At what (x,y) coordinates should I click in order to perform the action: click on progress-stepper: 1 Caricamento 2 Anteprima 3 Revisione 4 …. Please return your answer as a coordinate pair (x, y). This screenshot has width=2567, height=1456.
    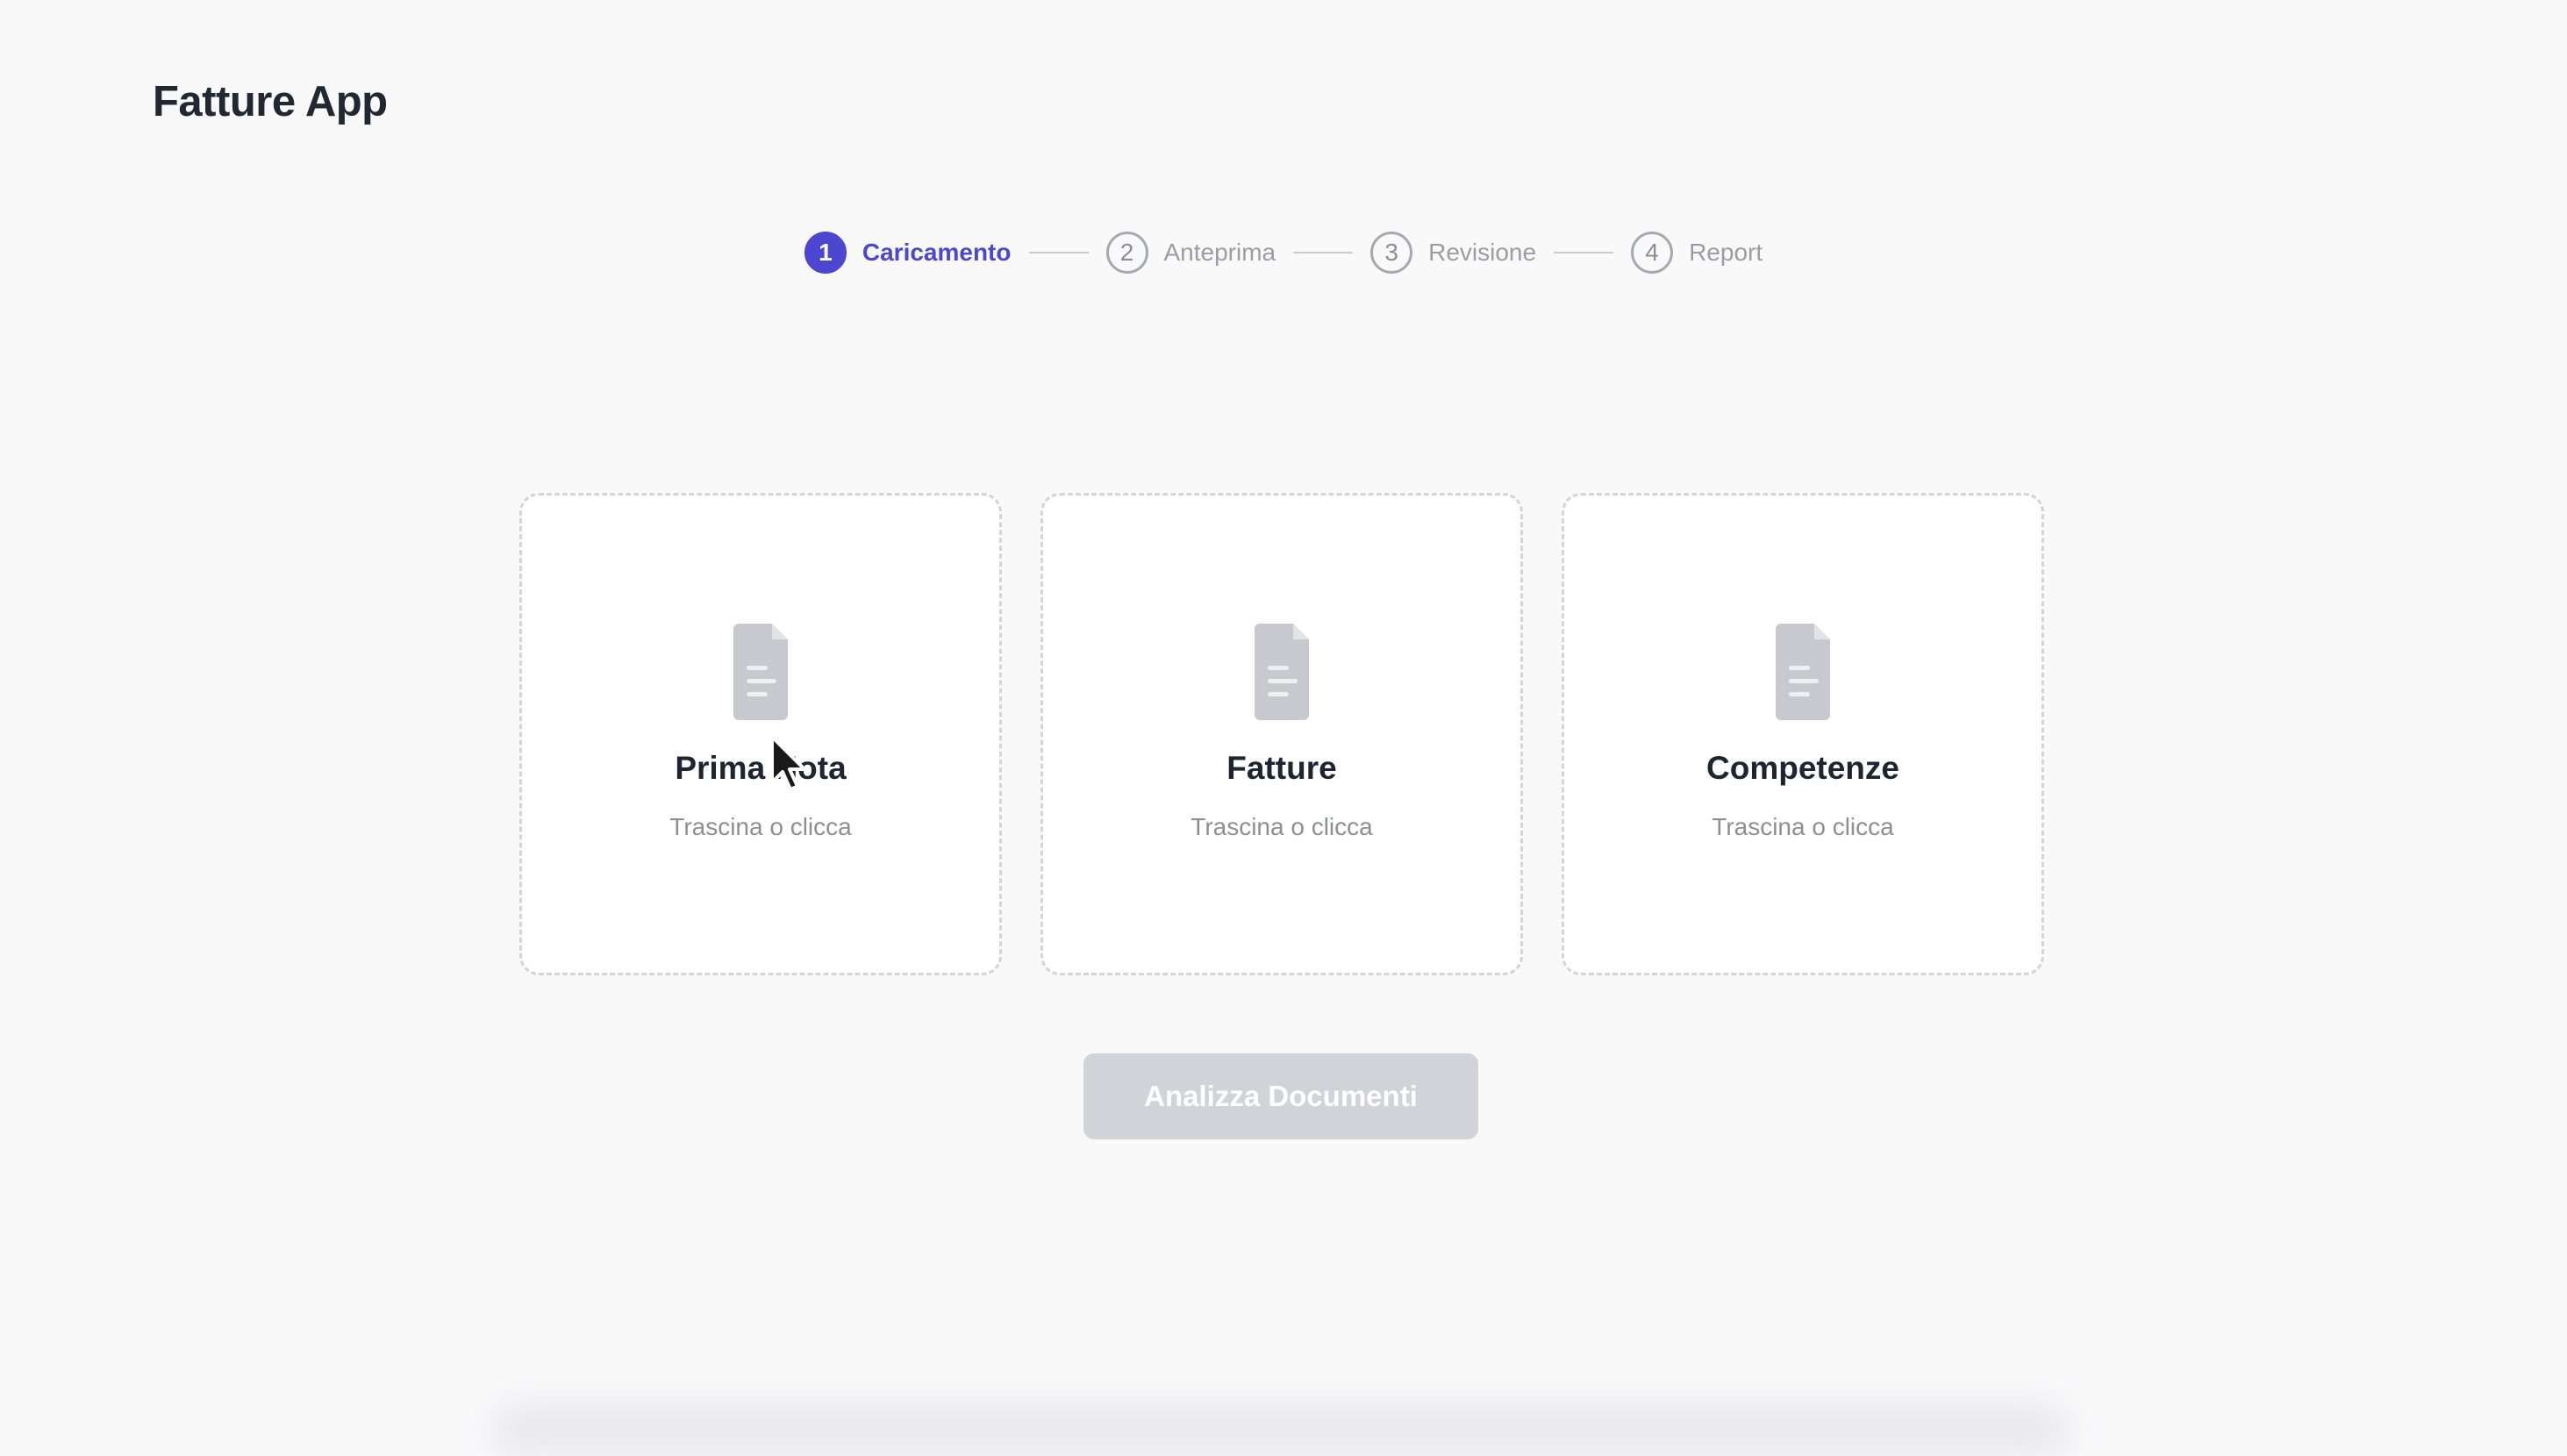
    Looking at the image, I should click on (1283, 252).